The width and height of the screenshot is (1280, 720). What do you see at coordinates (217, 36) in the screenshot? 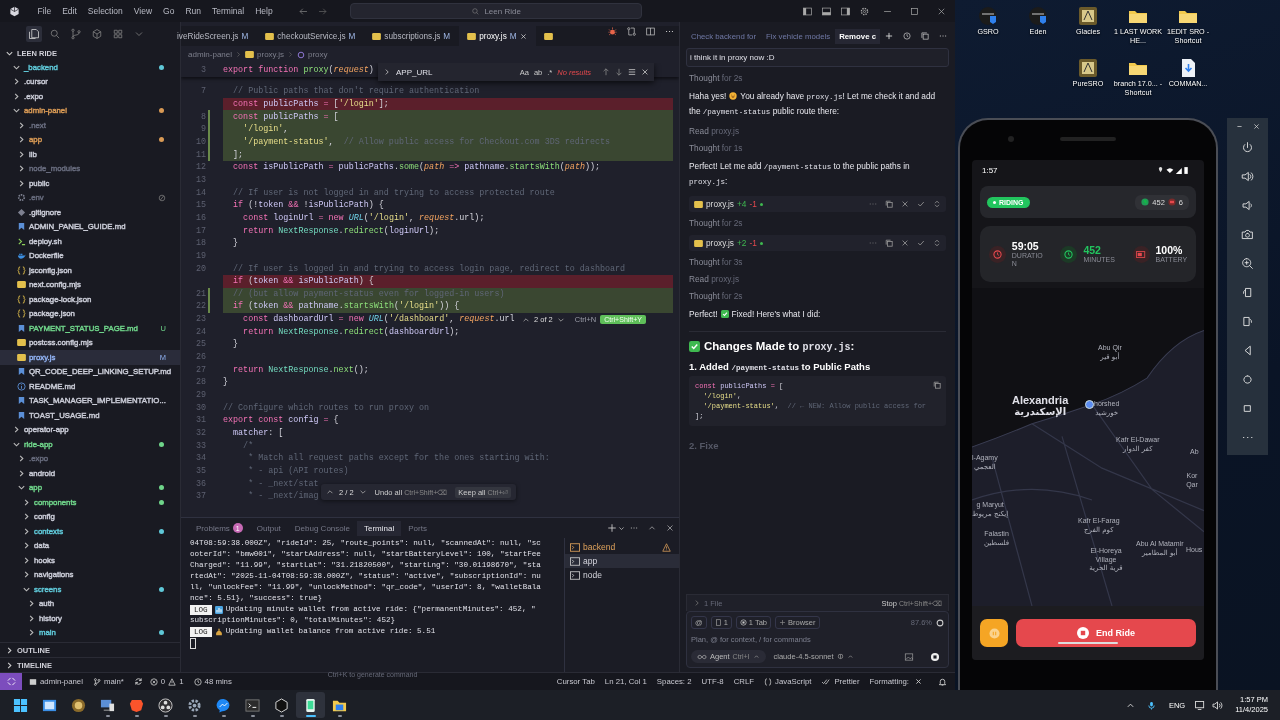
I see `editor-tab: iveRideScreen.js M` at bounding box center [217, 36].